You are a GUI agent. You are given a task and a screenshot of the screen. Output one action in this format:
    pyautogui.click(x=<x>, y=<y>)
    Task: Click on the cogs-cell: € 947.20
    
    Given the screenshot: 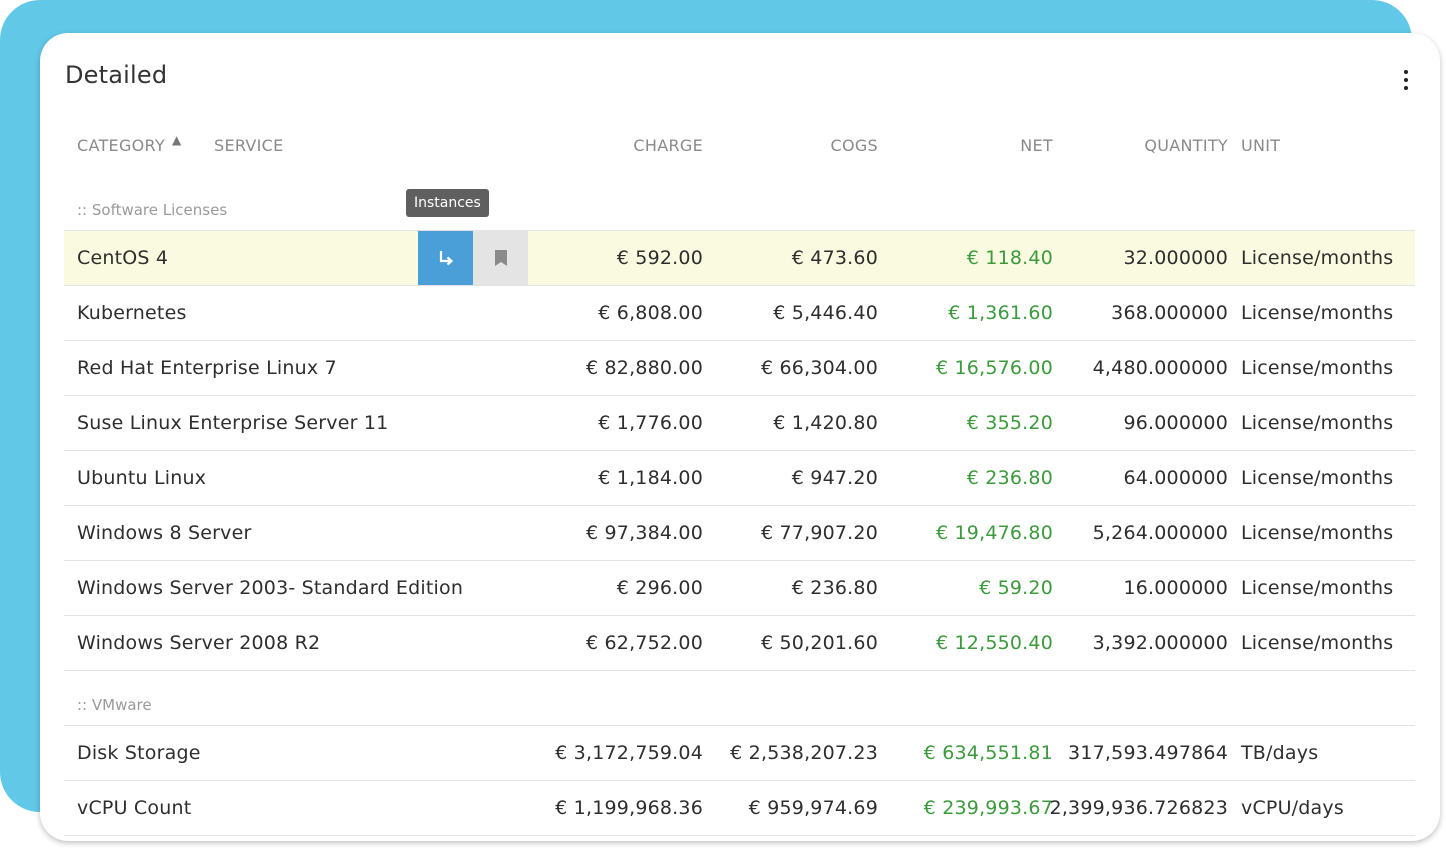 What is the action you would take?
    pyautogui.click(x=834, y=478)
    